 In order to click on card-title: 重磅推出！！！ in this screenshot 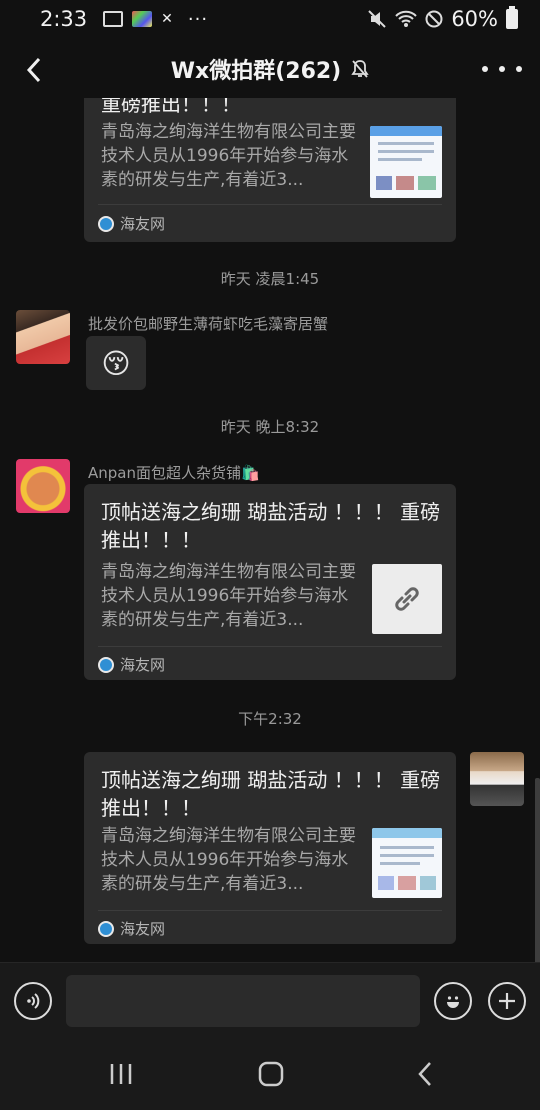, I will do `click(171, 107)`.